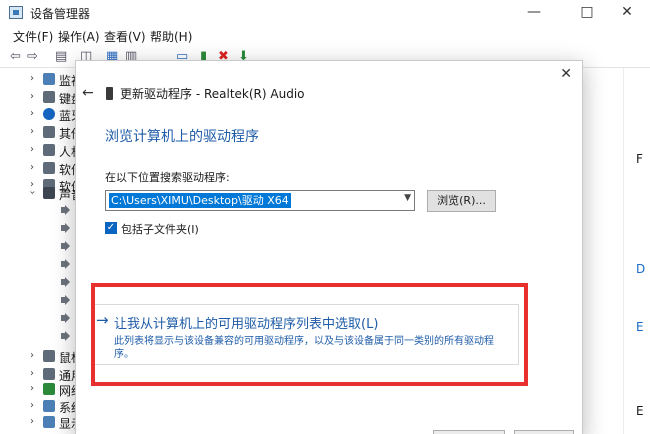  I want to click on bluetooth-icon, so click(49, 114).